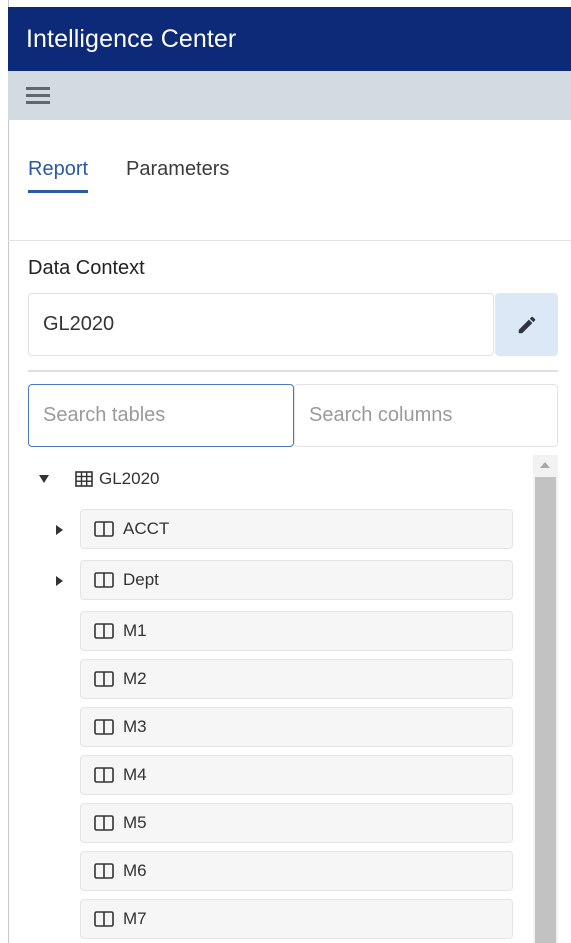 The image size is (571, 943). I want to click on table-grid-icon, so click(84, 479).